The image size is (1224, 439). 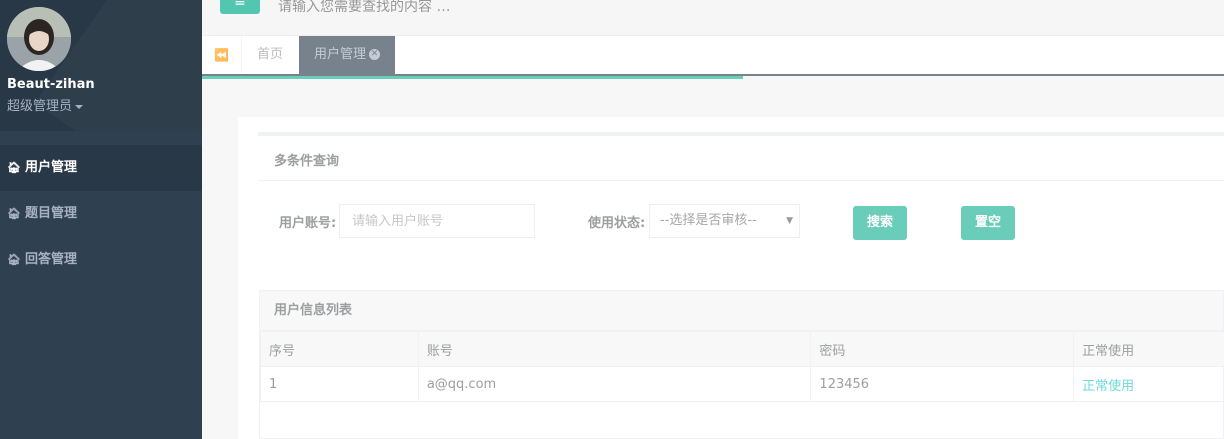 What do you see at coordinates (307, 161) in the screenshot?
I see `query-panel-title: 多条件查询` at bounding box center [307, 161].